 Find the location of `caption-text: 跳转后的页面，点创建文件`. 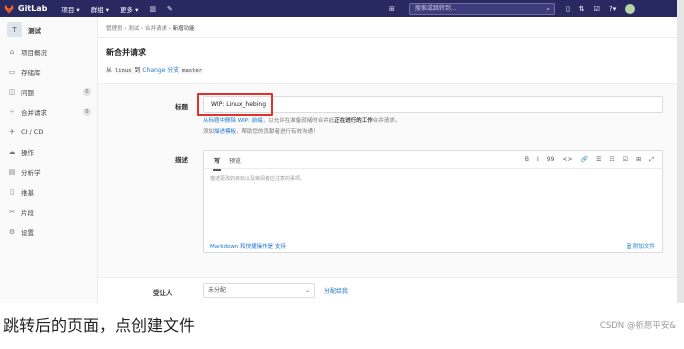

caption-text: 跳转后的页面，点创建文件 is located at coordinates (99, 325).